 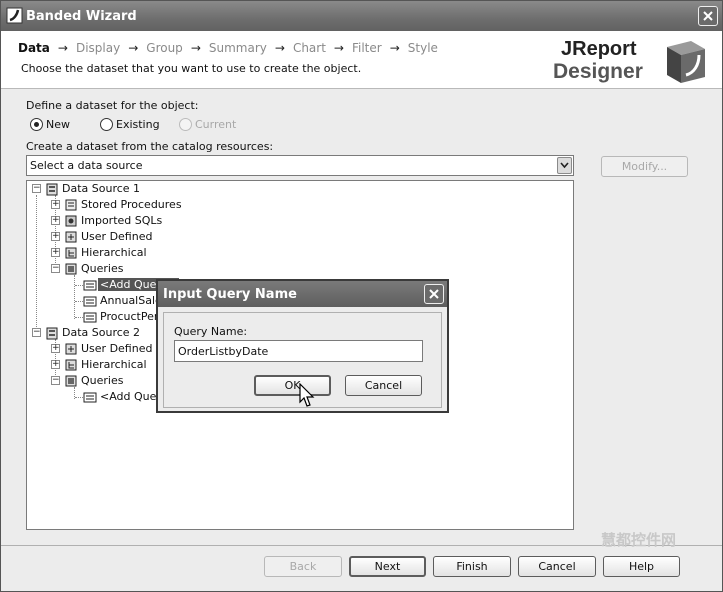 I want to click on cancel-button: Cancel, so click(x=557, y=566).